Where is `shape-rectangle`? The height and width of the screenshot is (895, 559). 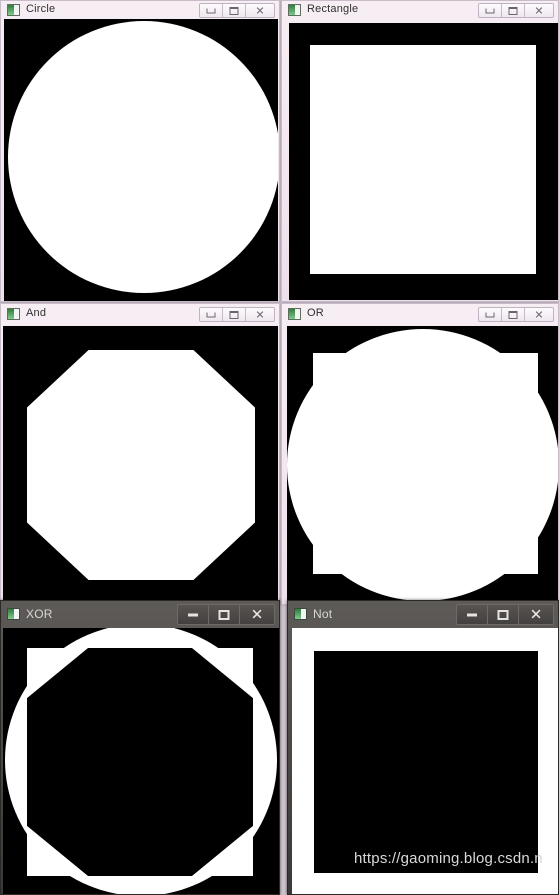
shape-rectangle is located at coordinates (423, 159).